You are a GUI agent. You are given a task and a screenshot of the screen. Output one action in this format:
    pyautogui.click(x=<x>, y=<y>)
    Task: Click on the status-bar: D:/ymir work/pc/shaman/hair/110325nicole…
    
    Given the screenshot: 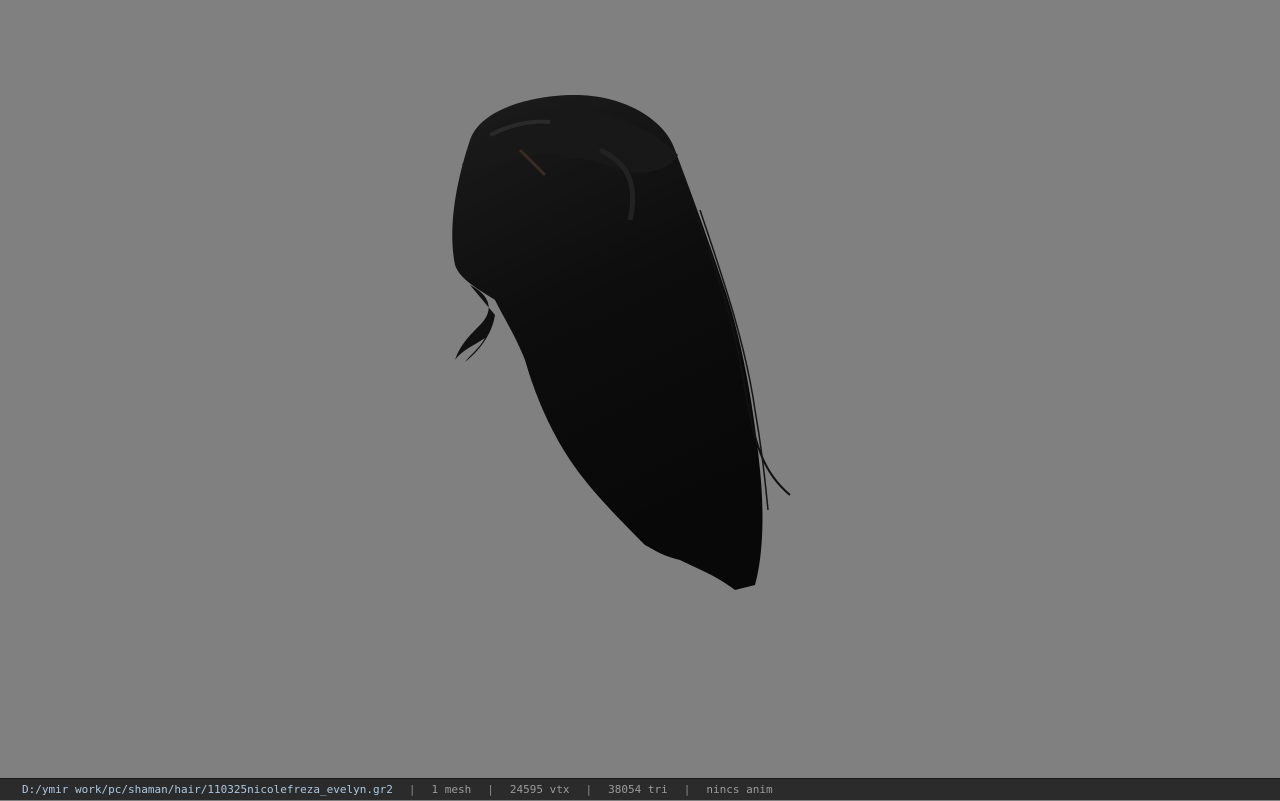 What is the action you would take?
    pyautogui.click(x=640, y=789)
    